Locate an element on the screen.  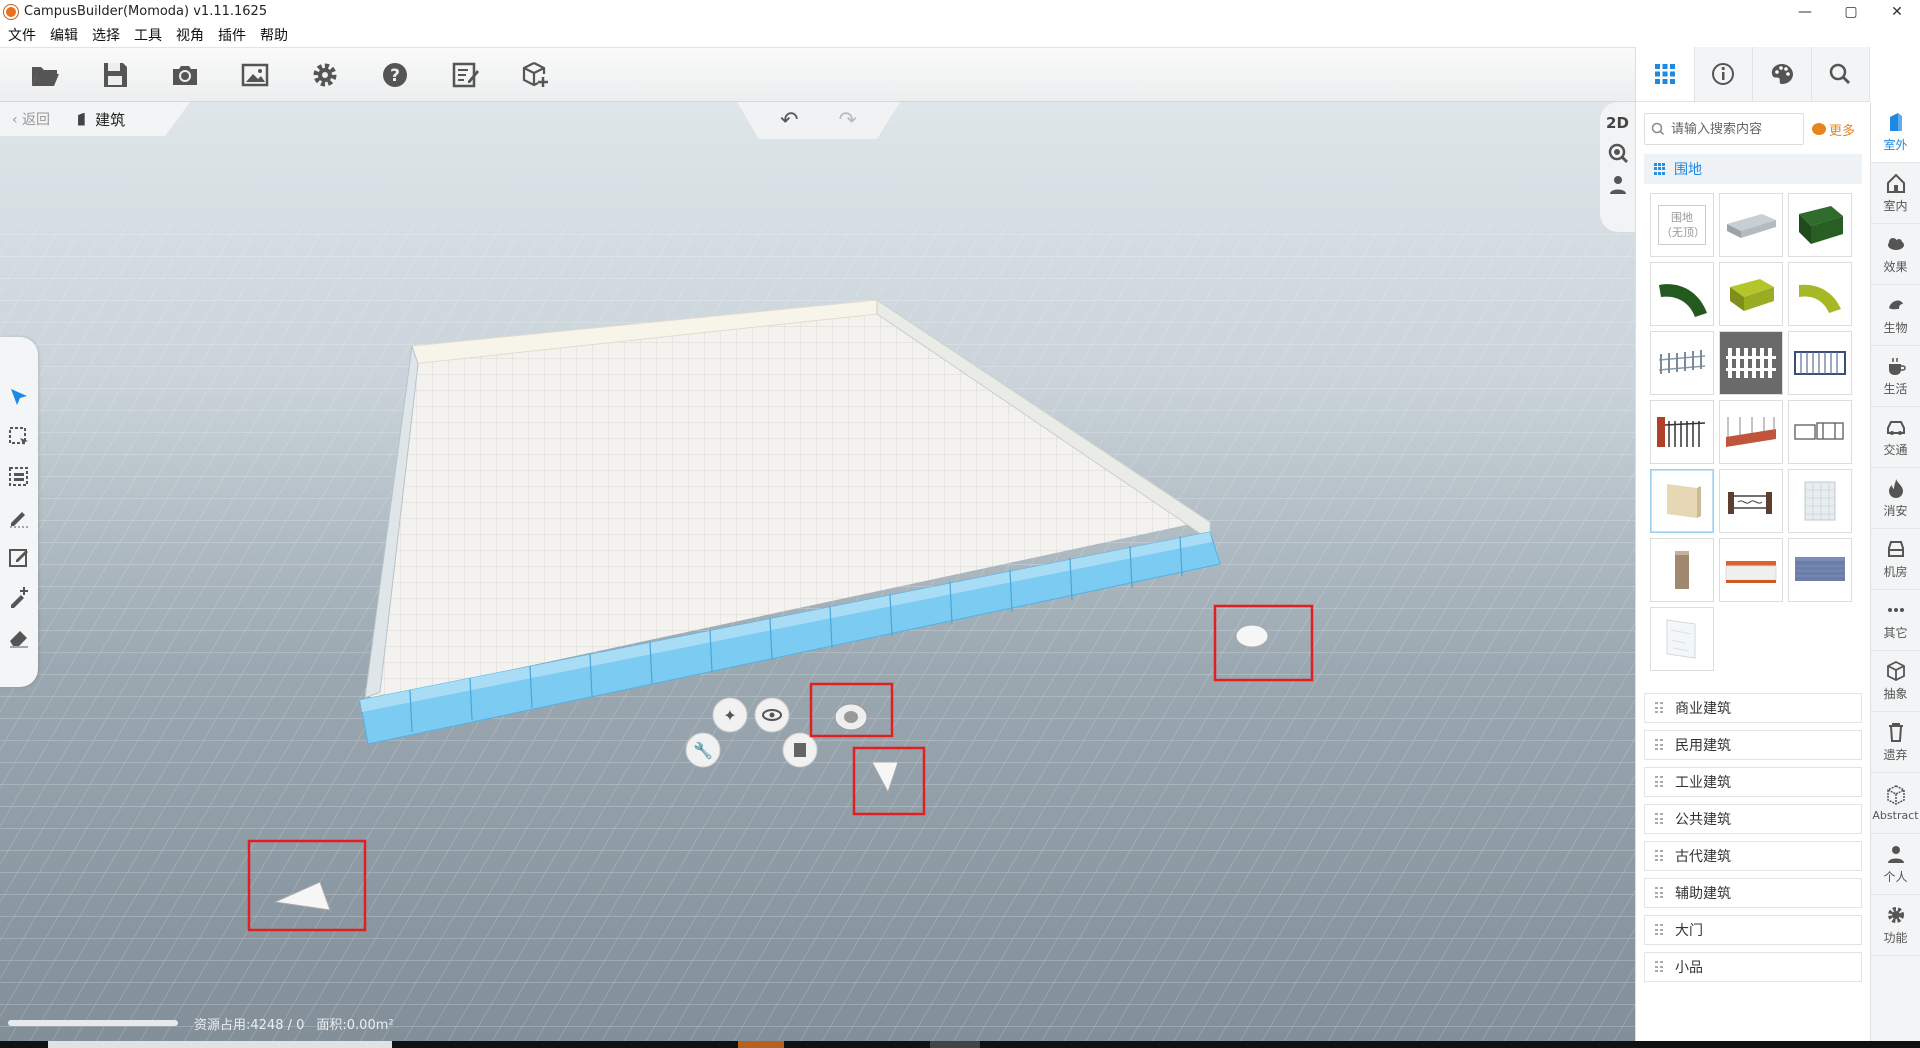
nav-personal: 个人 is located at coordinates (1895, 864).